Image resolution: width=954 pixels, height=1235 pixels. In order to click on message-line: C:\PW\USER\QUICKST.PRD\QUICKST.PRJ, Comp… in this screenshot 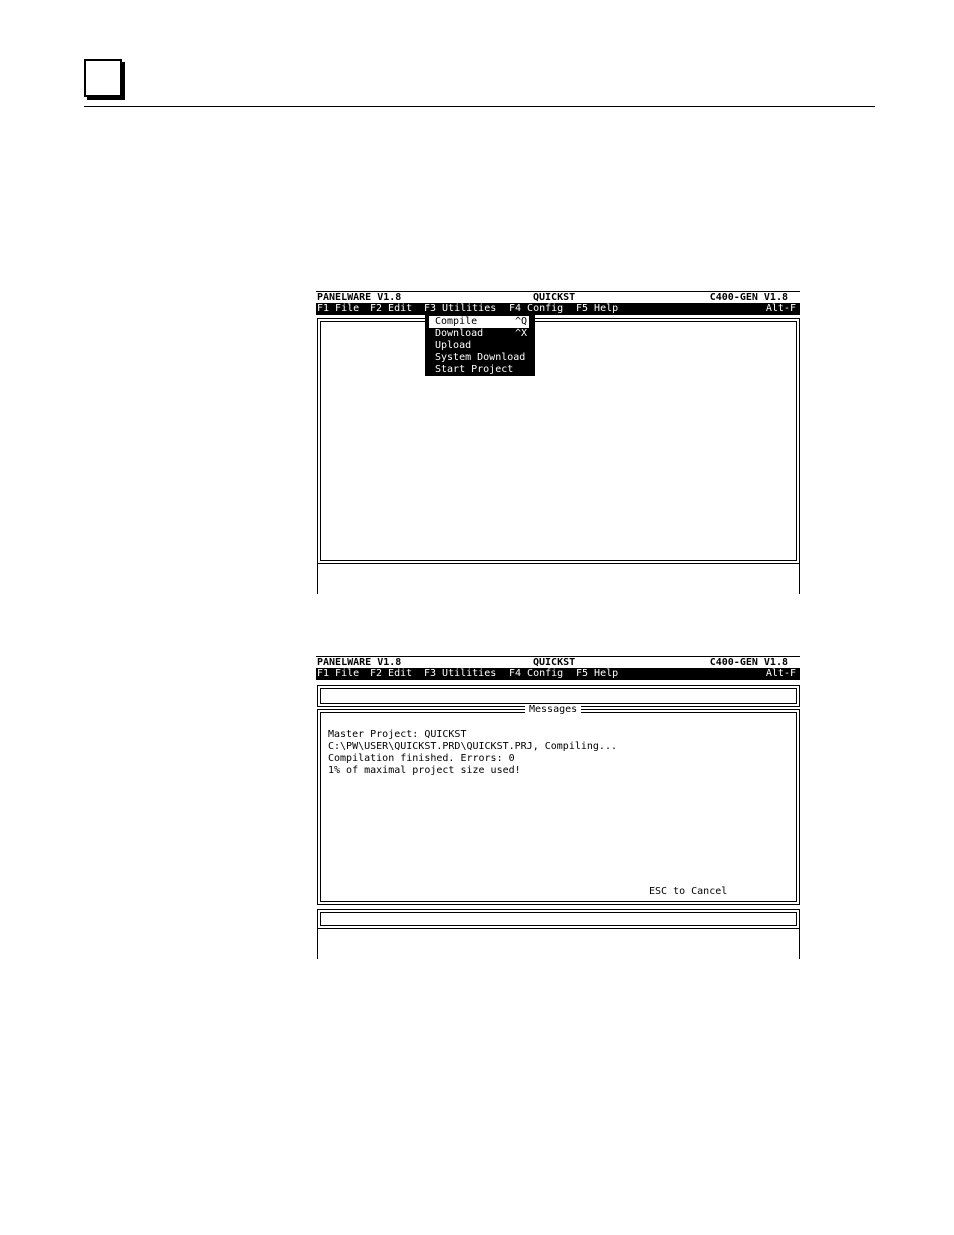, I will do `click(472, 746)`.